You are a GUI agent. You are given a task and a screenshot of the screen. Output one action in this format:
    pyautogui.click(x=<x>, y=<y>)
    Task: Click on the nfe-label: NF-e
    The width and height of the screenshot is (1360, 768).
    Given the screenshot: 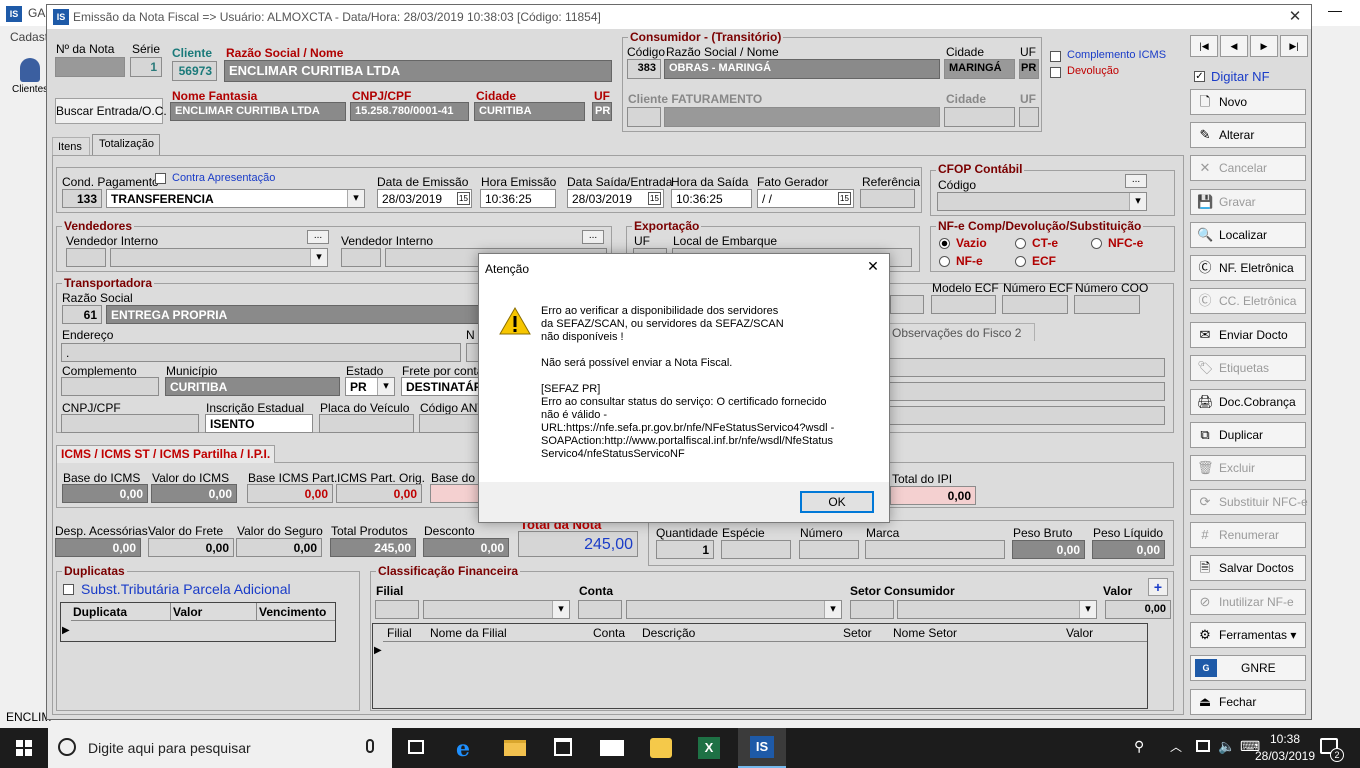 What is the action you would take?
    pyautogui.click(x=969, y=261)
    